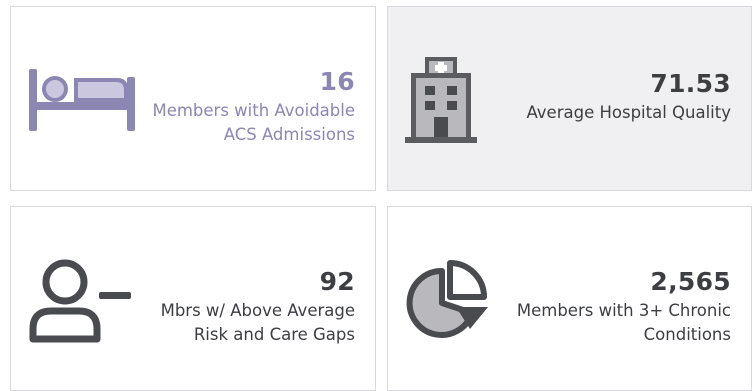 The image size is (755, 391). I want to click on tile-label-line1: Members with 3+ Chronic, so click(623, 310).